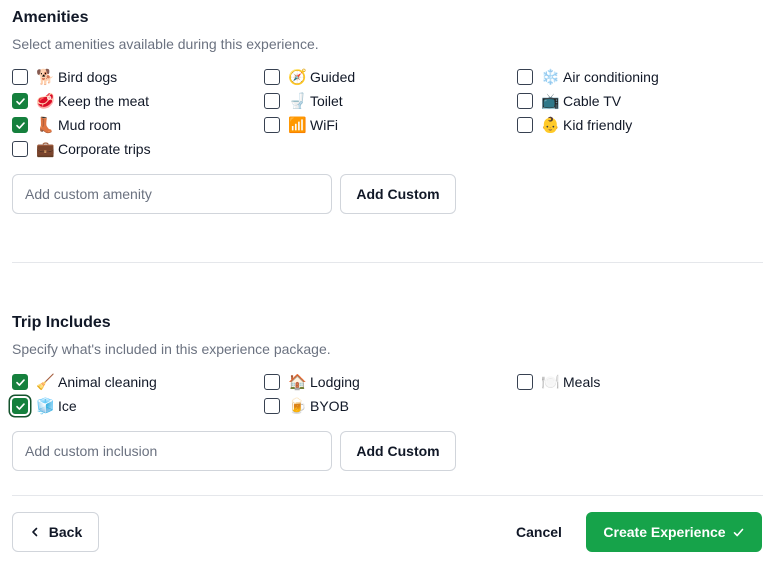 This screenshot has width=775, height=565. Describe the element at coordinates (326, 101) in the screenshot. I see `option-label: Toilet` at that location.